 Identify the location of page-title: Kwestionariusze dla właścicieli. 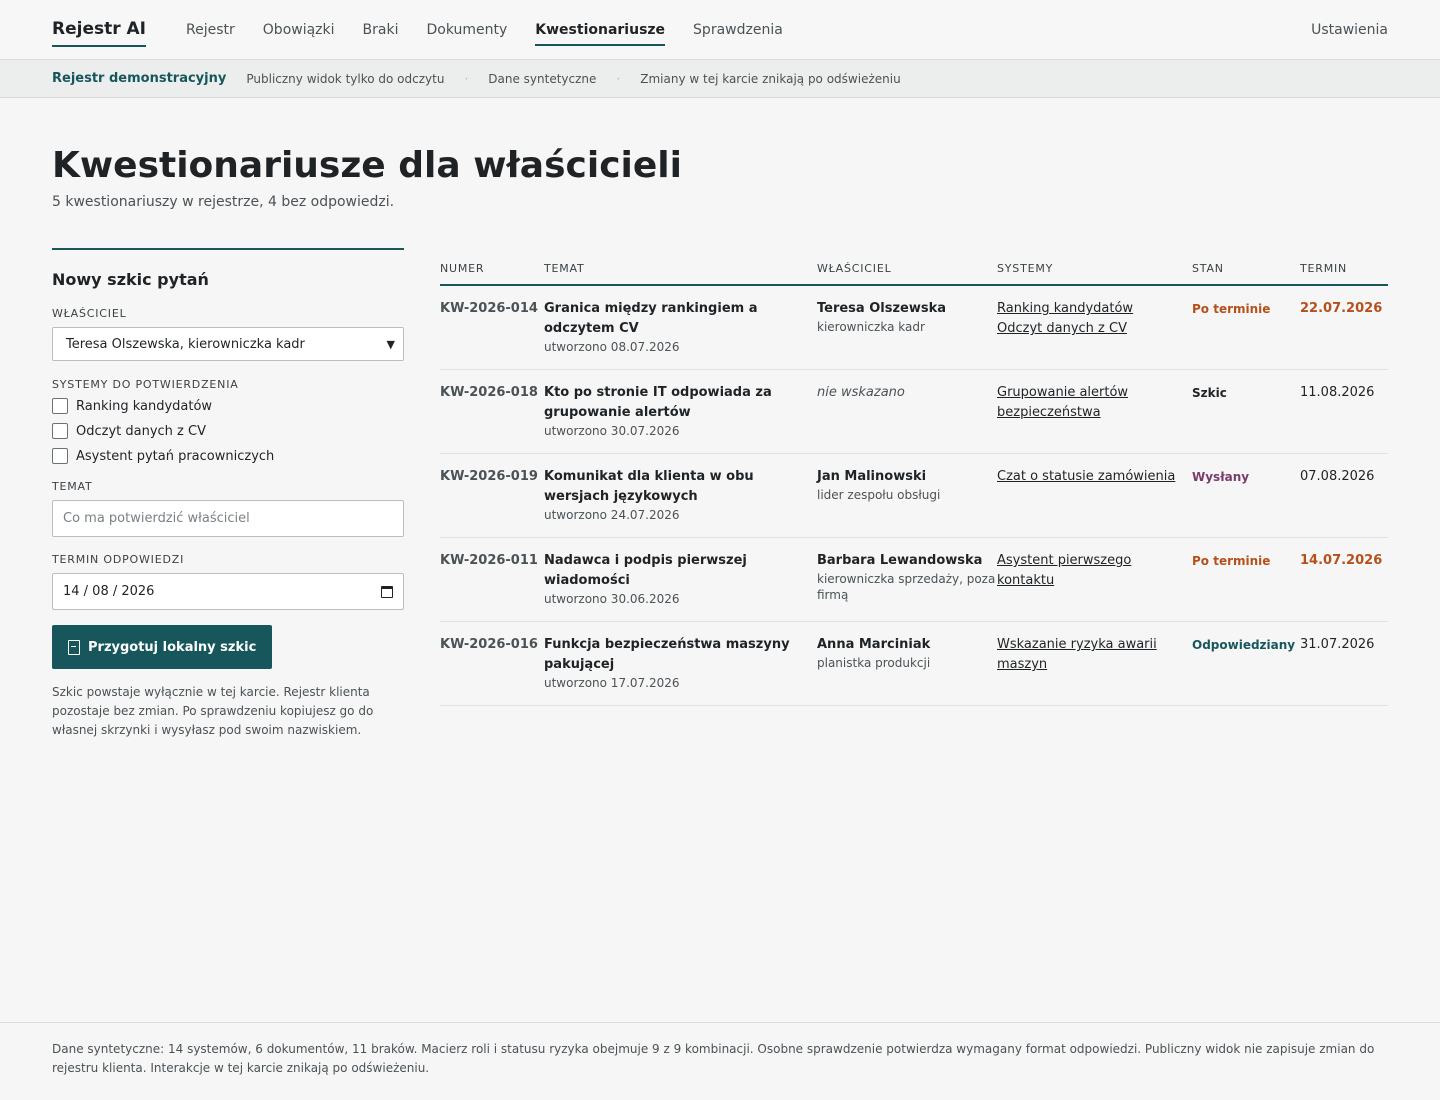
(367, 165).